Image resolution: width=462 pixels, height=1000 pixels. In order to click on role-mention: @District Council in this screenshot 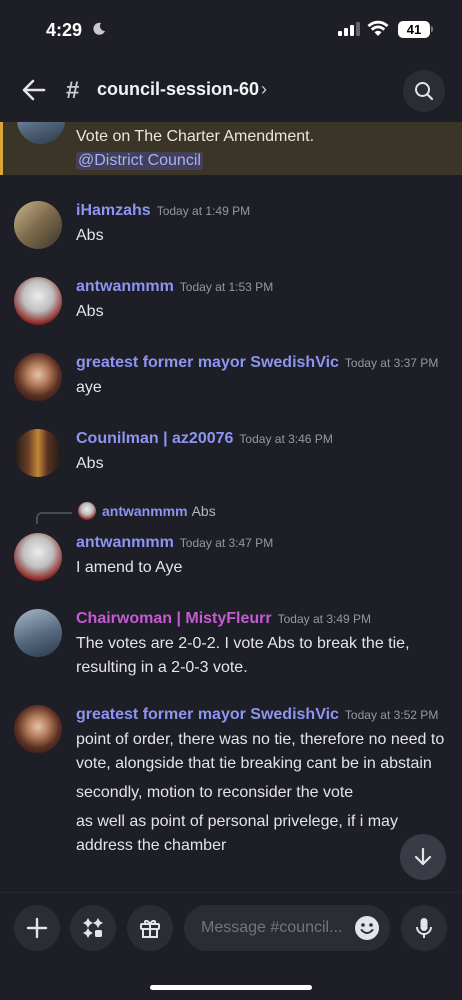, I will do `click(139, 161)`.